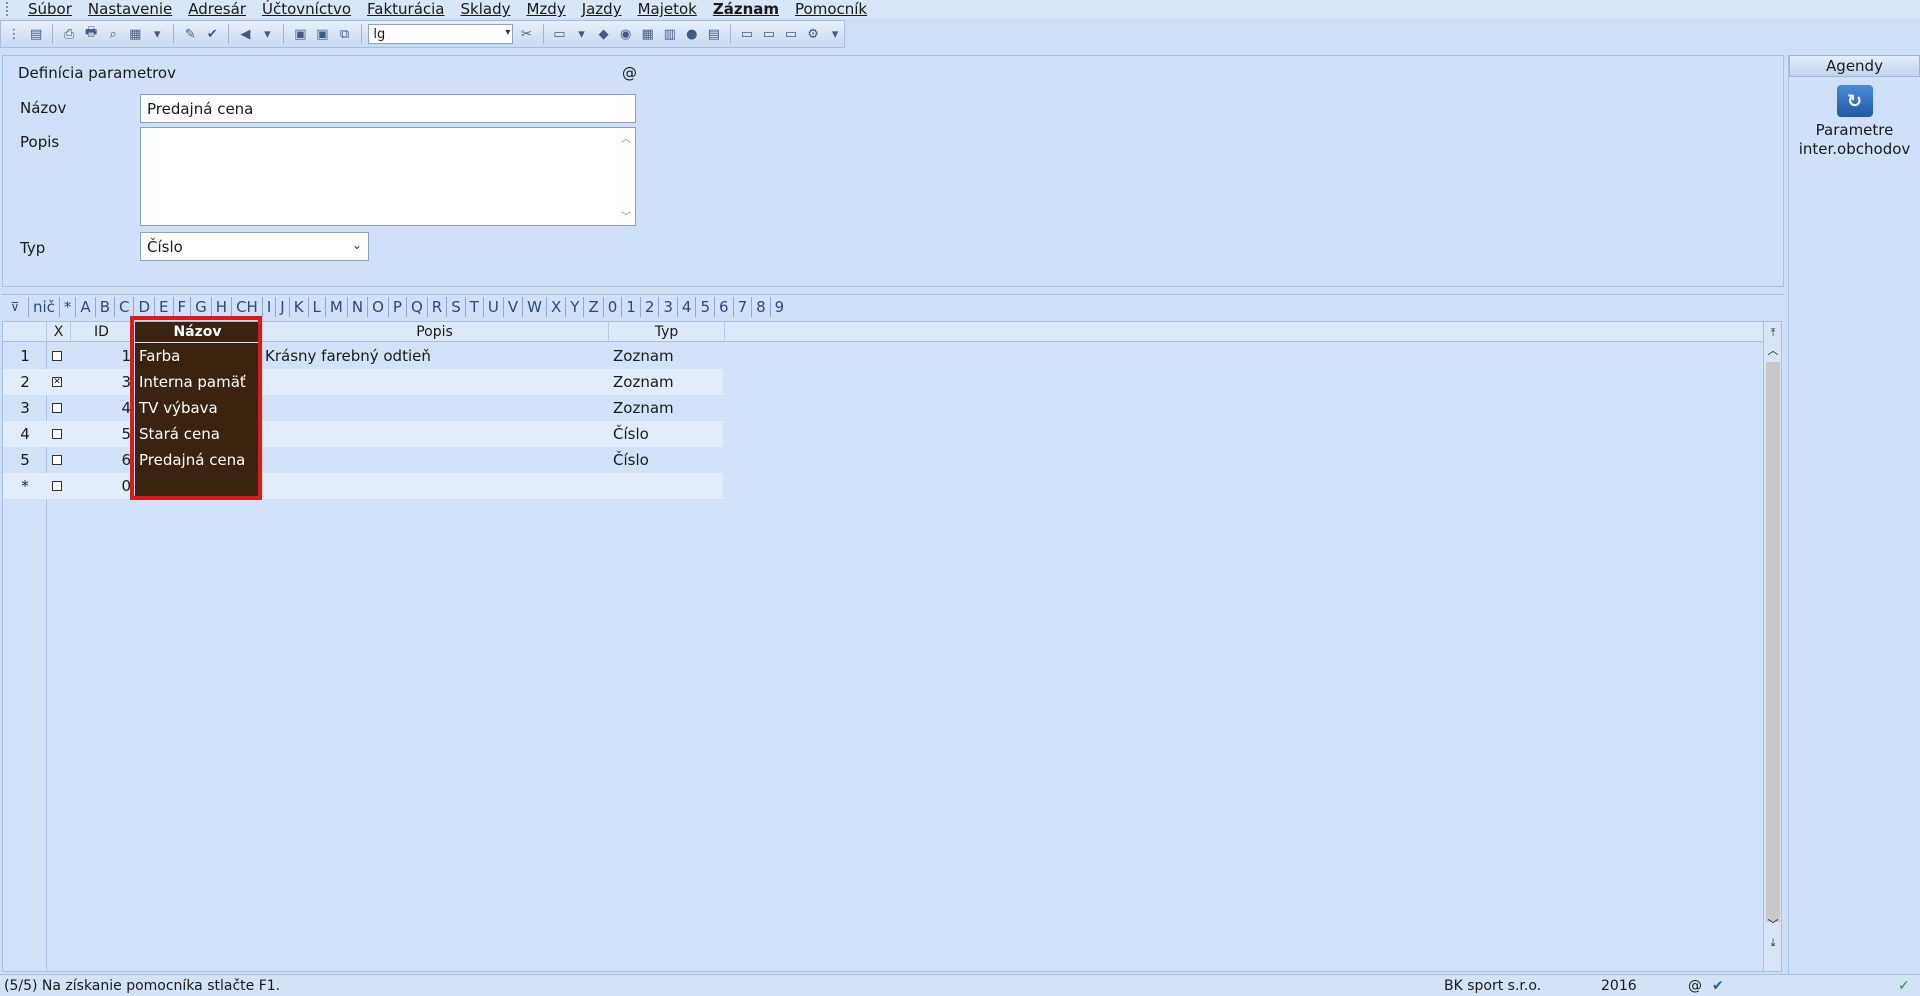 This screenshot has height=996, width=1920. What do you see at coordinates (344, 34) in the screenshot?
I see `copy-icon: ⧉` at bounding box center [344, 34].